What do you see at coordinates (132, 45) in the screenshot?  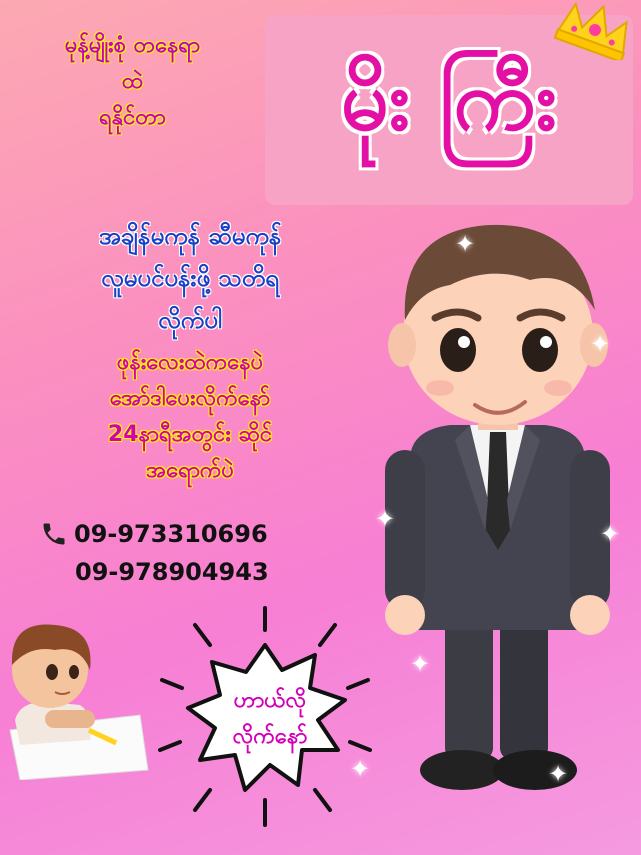 I see `tagline-line-1: မုန့်မျိုးစုံ တနေရာ` at bounding box center [132, 45].